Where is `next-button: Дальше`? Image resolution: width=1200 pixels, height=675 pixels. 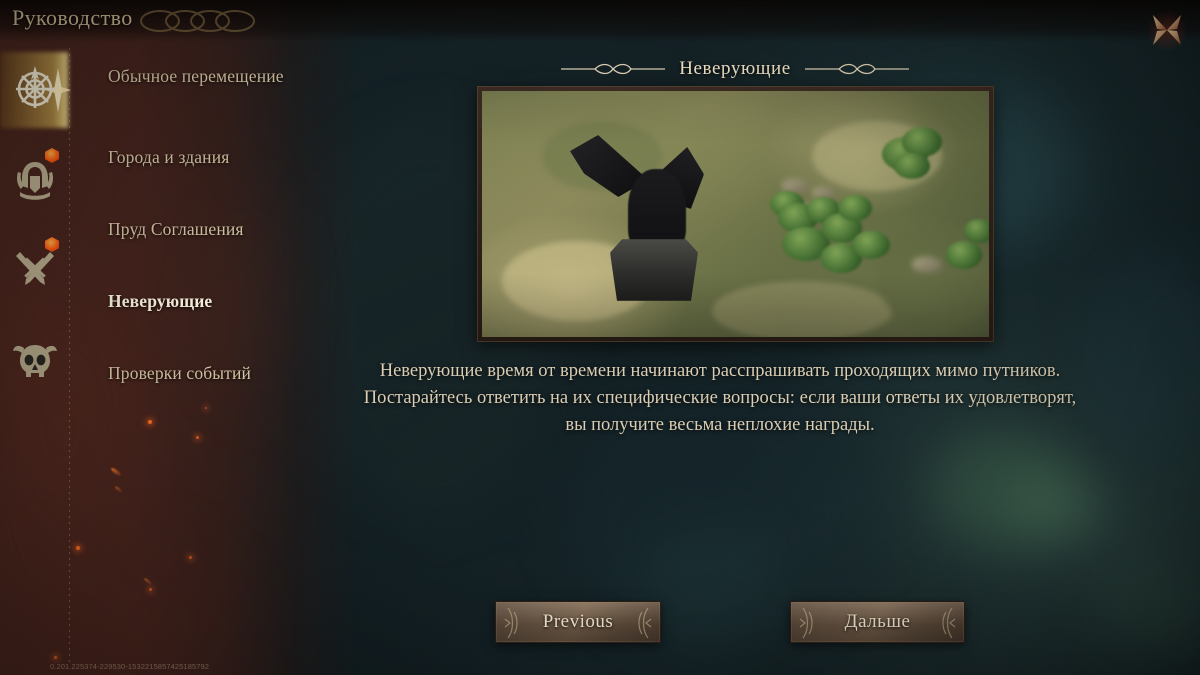 next-button: Дальше is located at coordinates (877, 622).